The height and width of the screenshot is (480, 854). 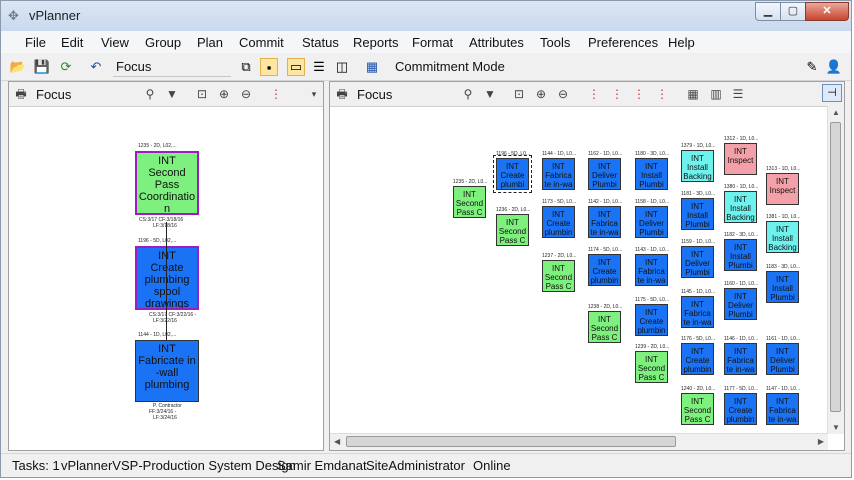 What do you see at coordinates (555, 42) in the screenshot?
I see `menu-tools: Tools` at bounding box center [555, 42].